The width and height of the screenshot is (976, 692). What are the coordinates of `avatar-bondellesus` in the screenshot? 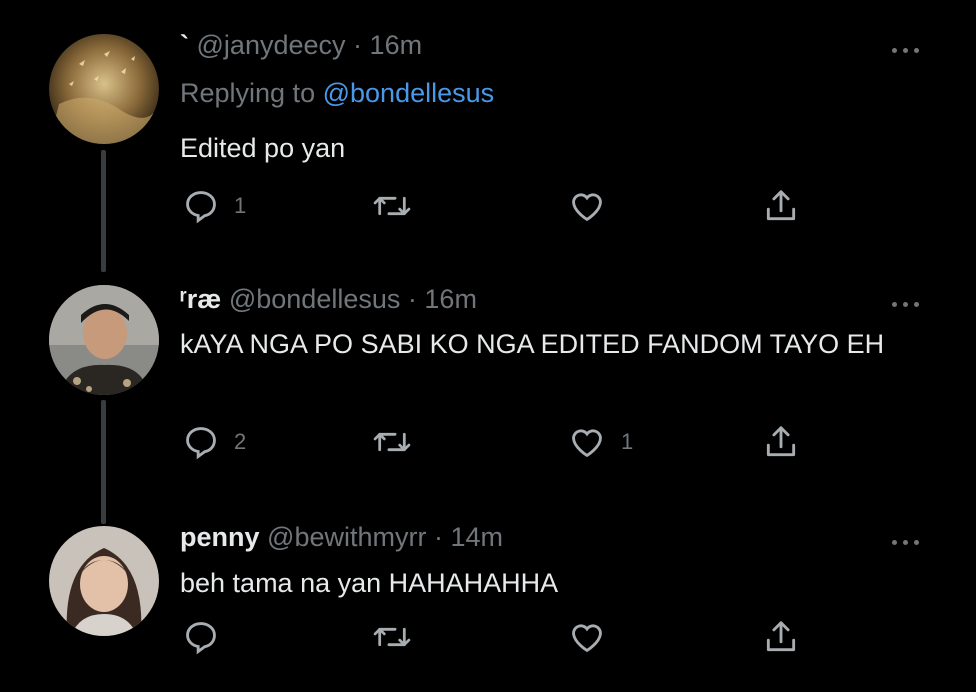 It's located at (104, 340).